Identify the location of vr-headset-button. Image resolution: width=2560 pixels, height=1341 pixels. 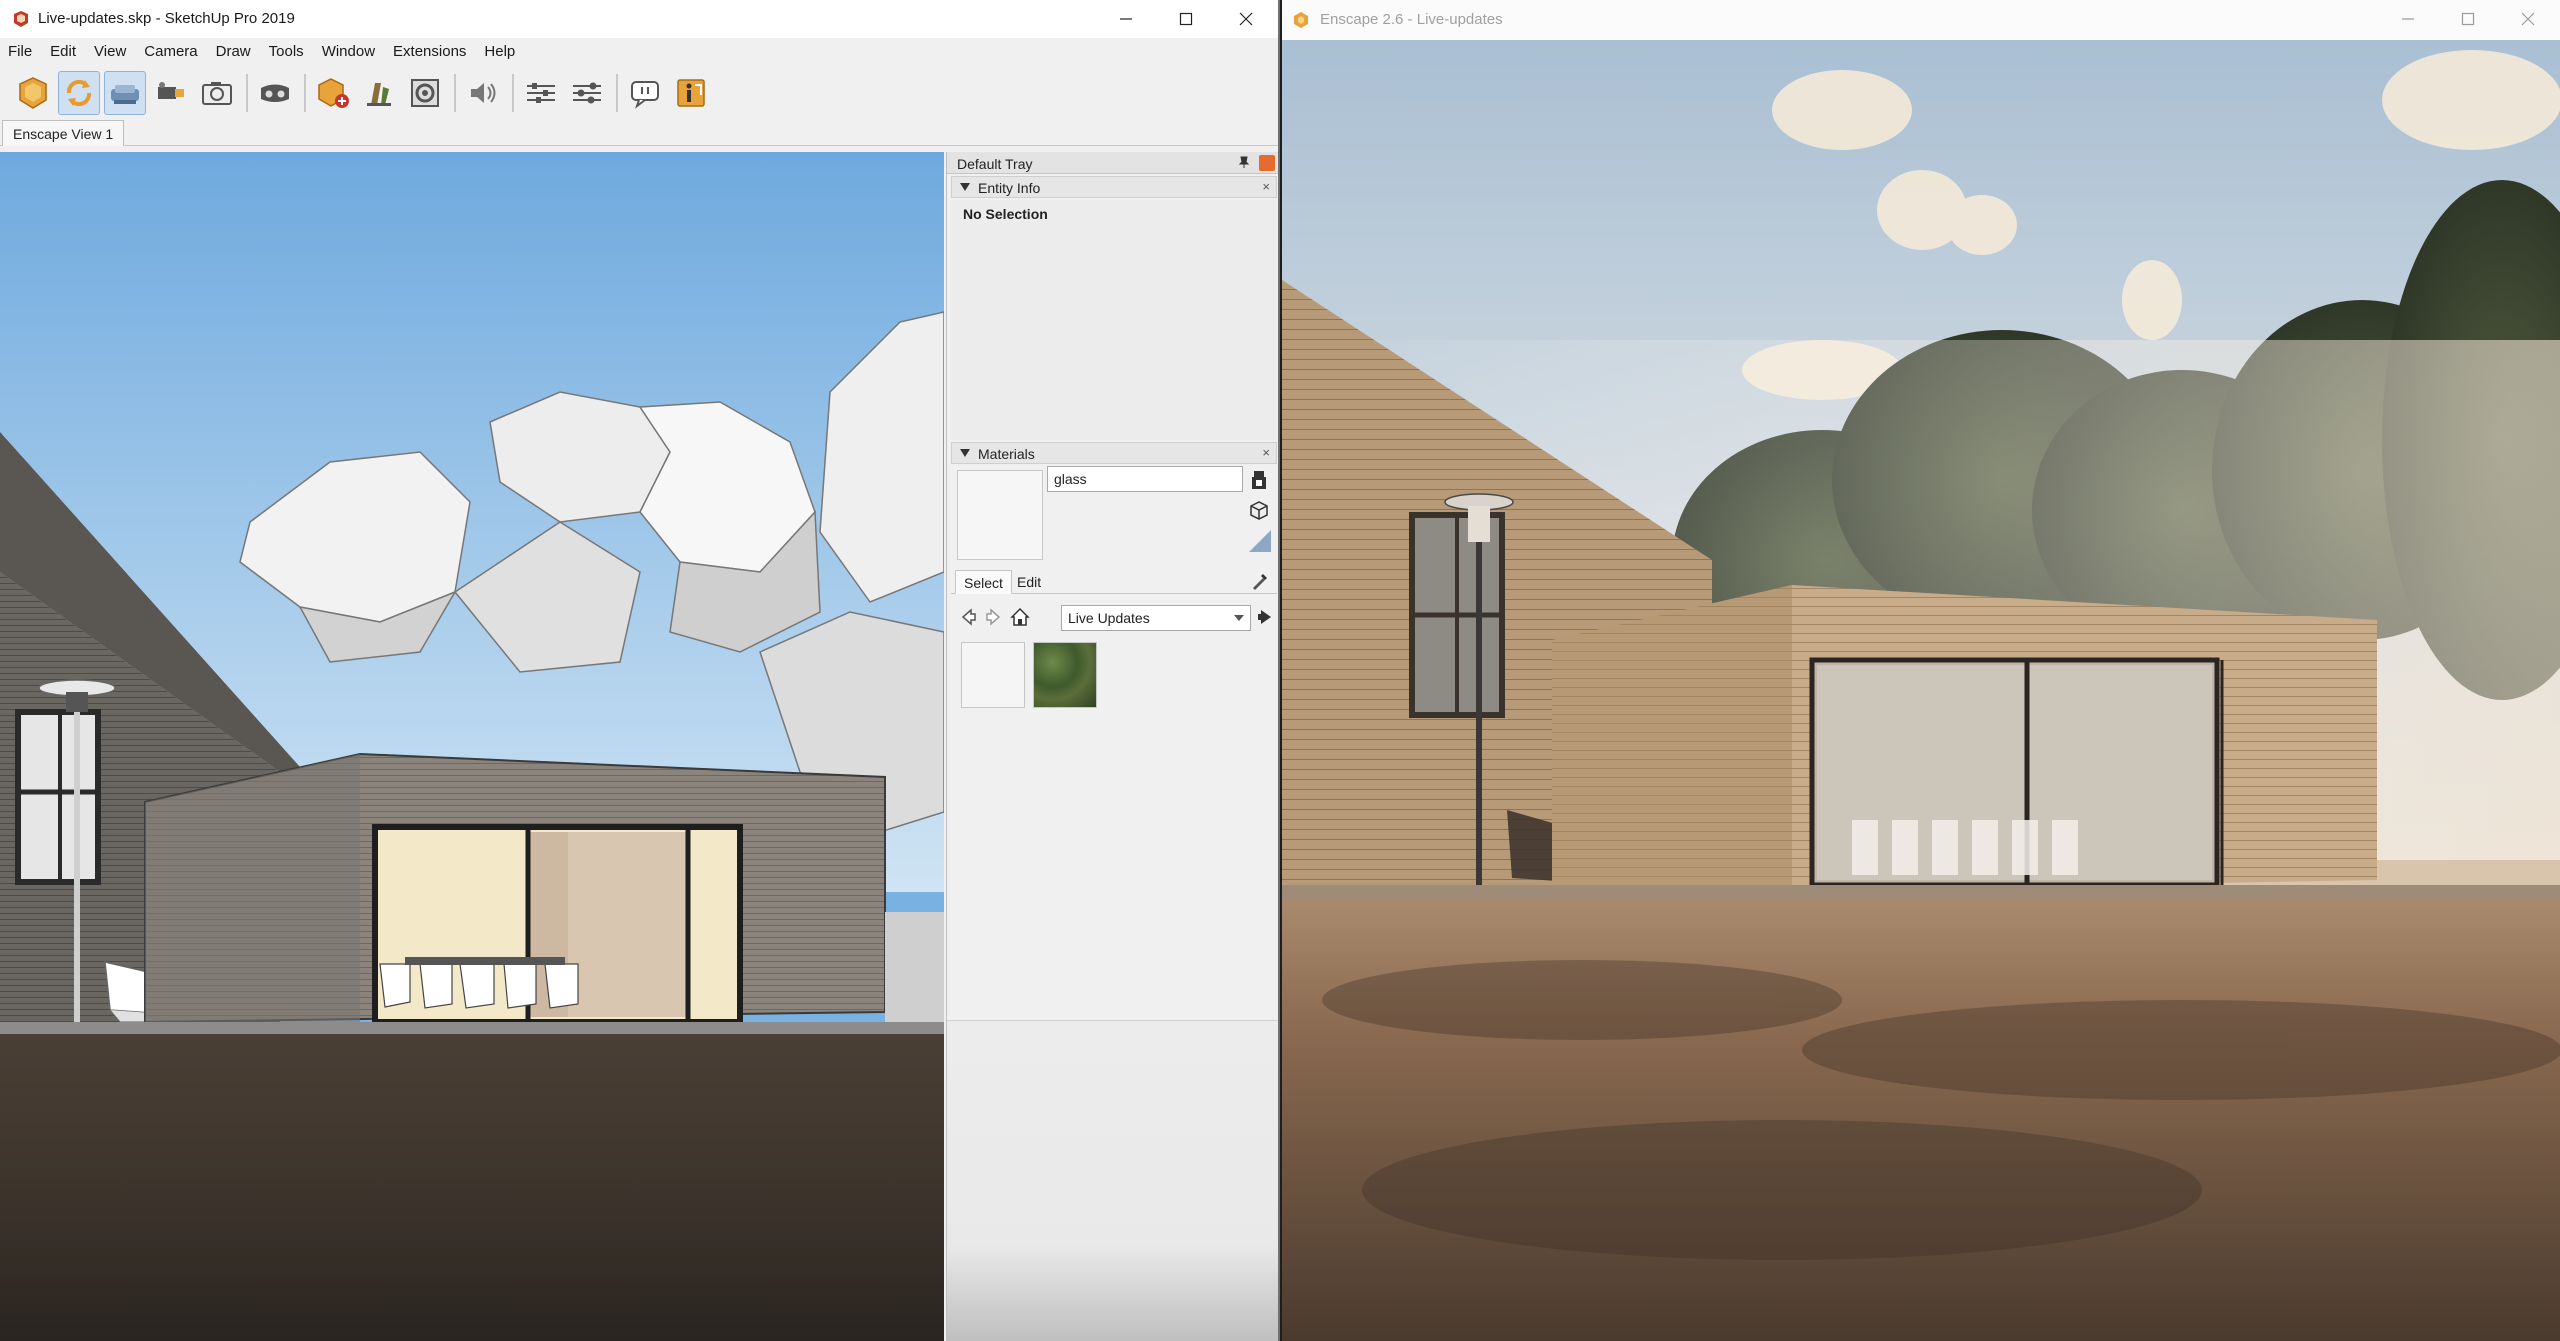
(275, 93).